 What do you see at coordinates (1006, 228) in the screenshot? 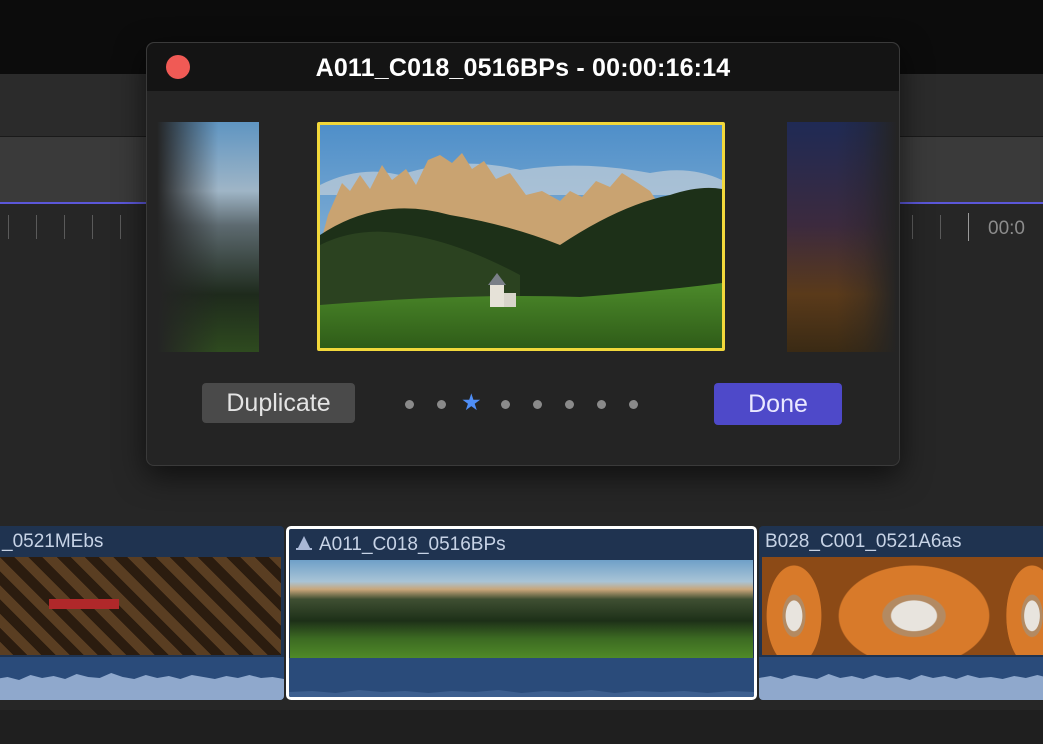
I see `ruler-timecode: 00:0` at bounding box center [1006, 228].